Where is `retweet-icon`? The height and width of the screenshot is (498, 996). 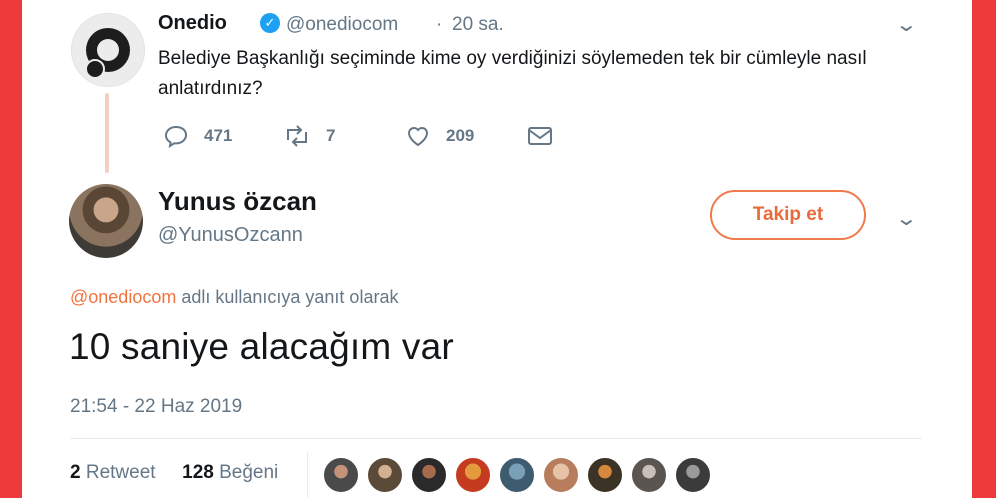 retweet-icon is located at coordinates (297, 136).